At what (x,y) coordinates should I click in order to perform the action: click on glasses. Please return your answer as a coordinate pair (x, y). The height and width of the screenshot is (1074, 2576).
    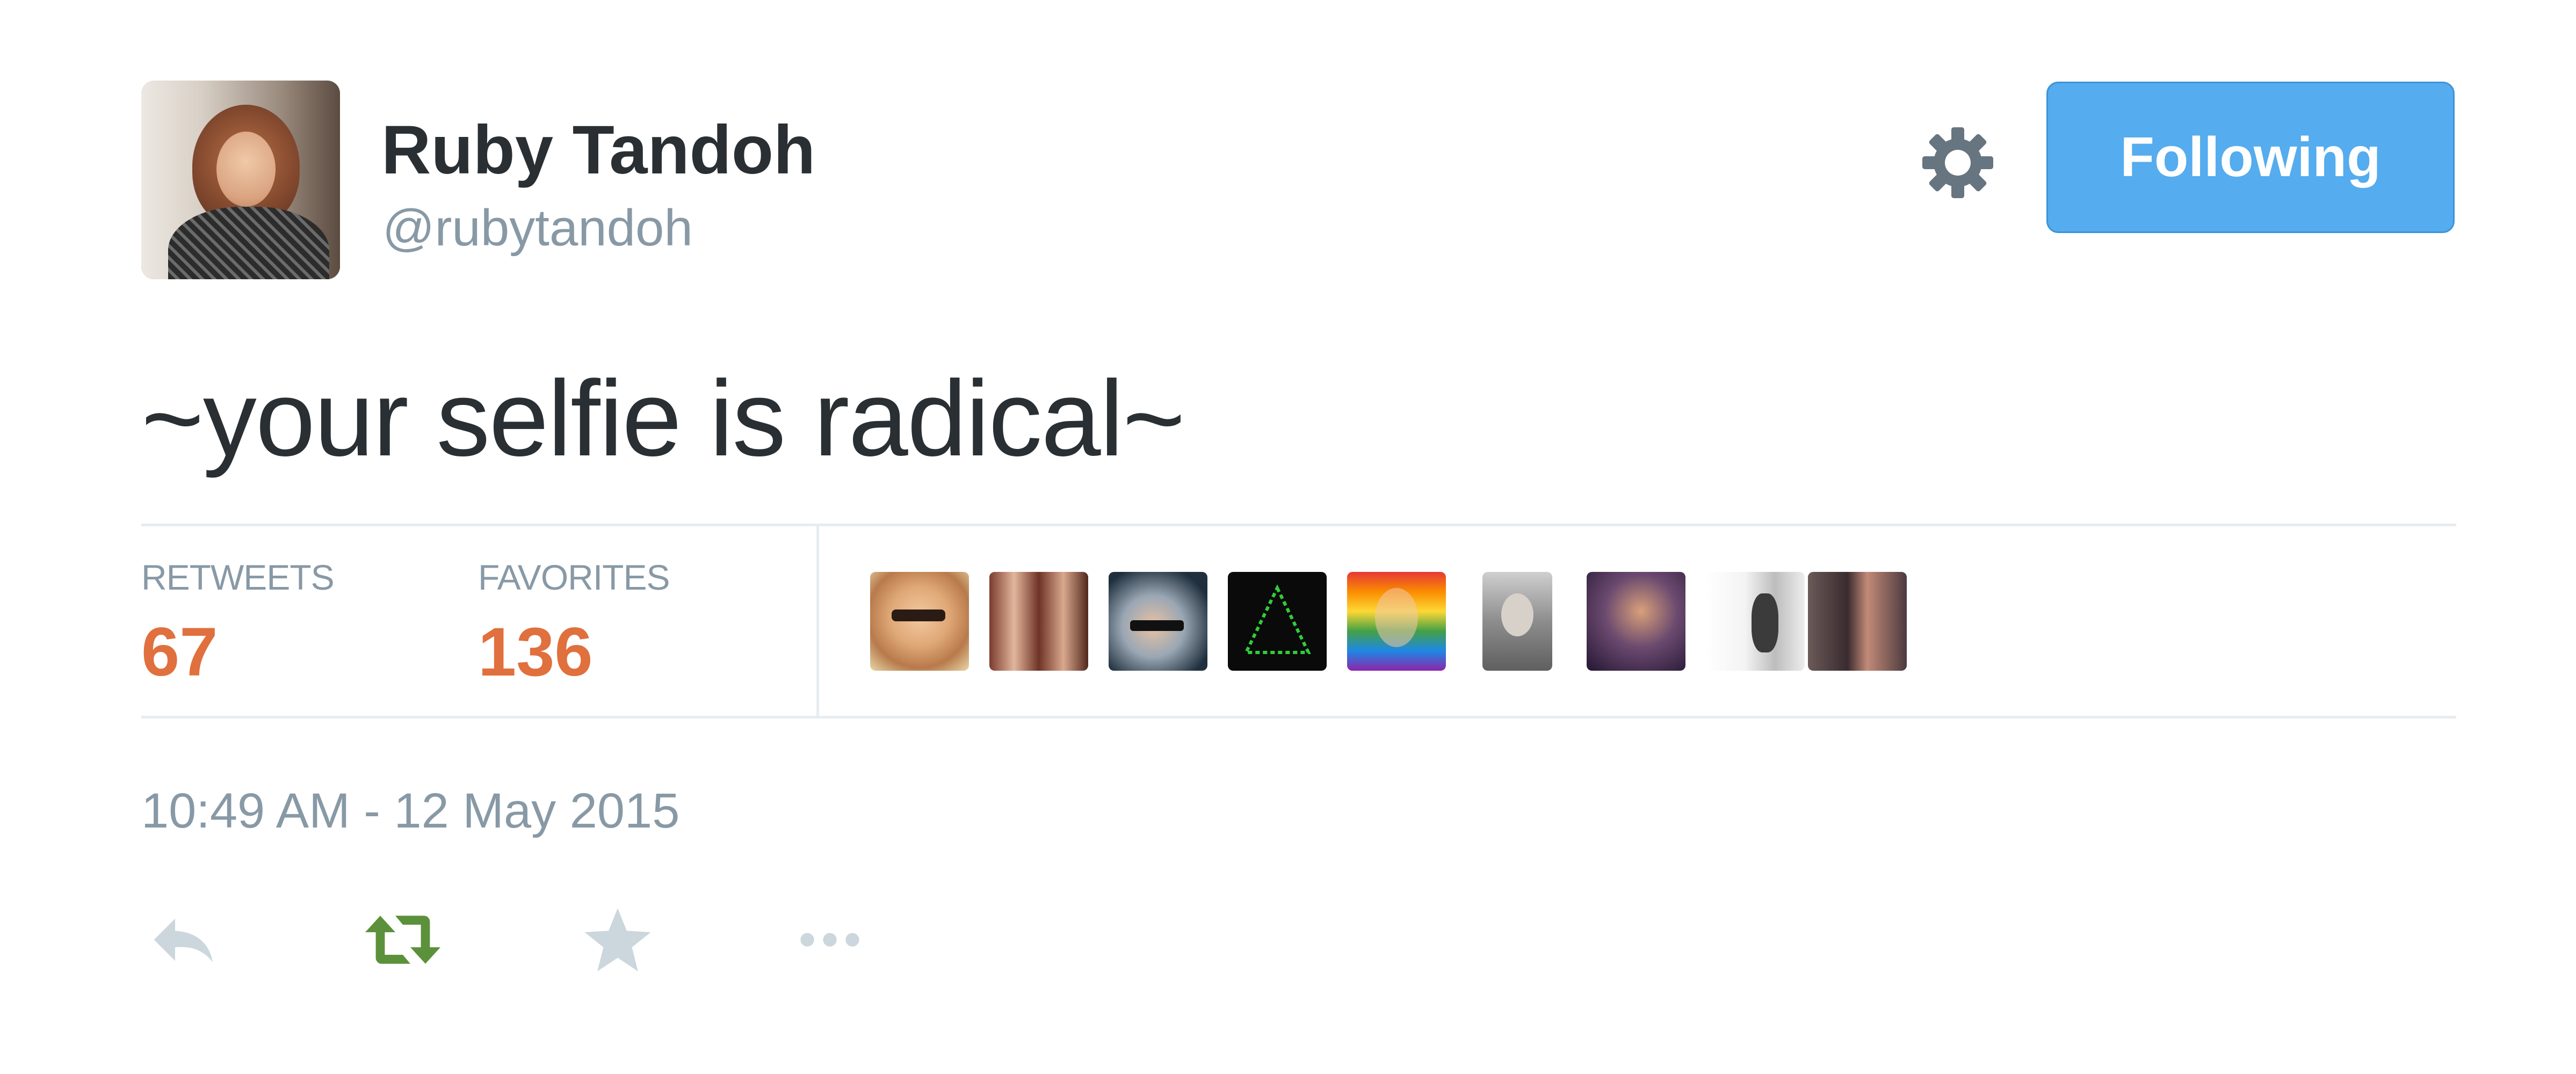
    Looking at the image, I should click on (1157, 626).